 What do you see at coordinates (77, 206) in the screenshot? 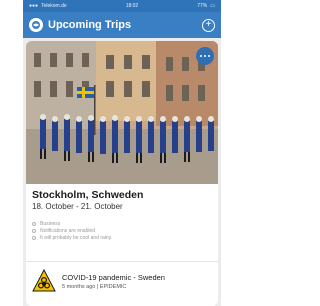
I see `trip-dates: 18. October - 21. October` at bounding box center [77, 206].